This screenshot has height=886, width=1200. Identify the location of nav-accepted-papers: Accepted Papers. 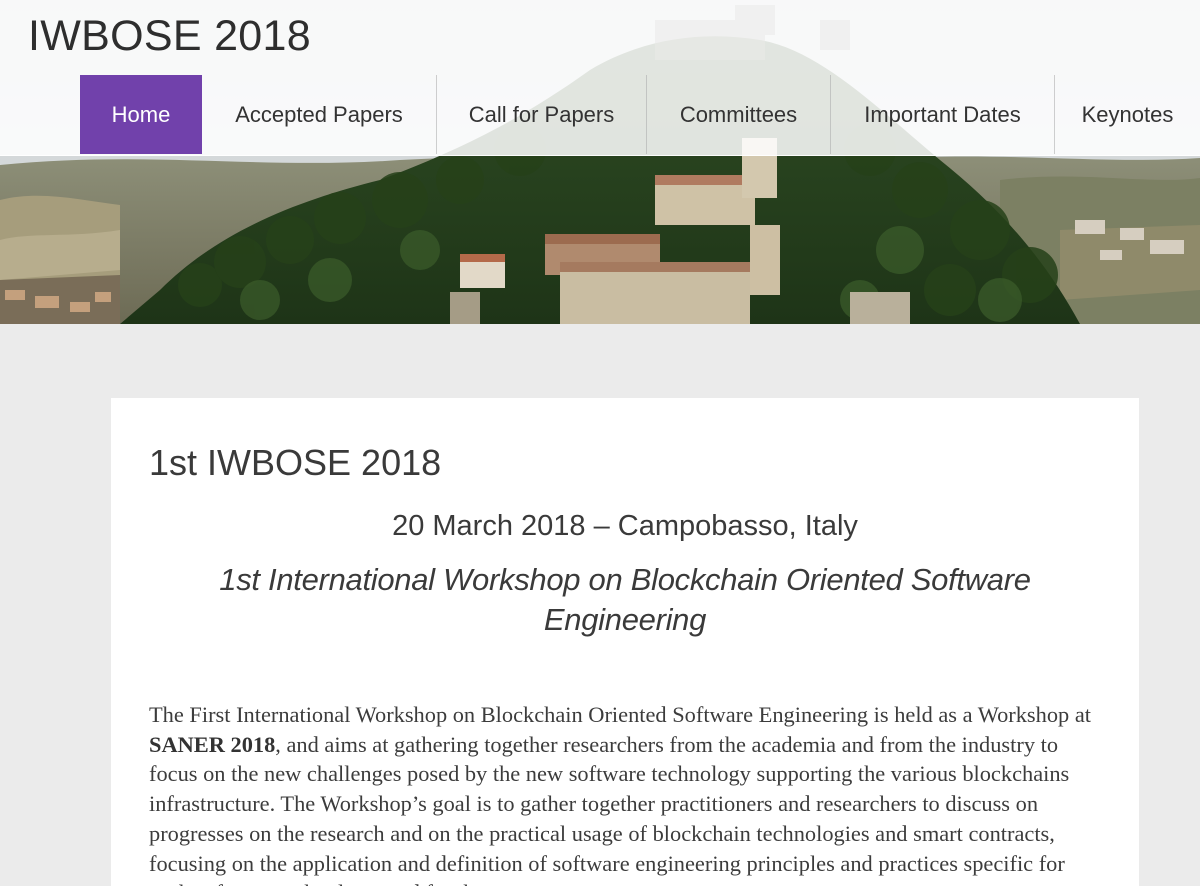
(319, 114).